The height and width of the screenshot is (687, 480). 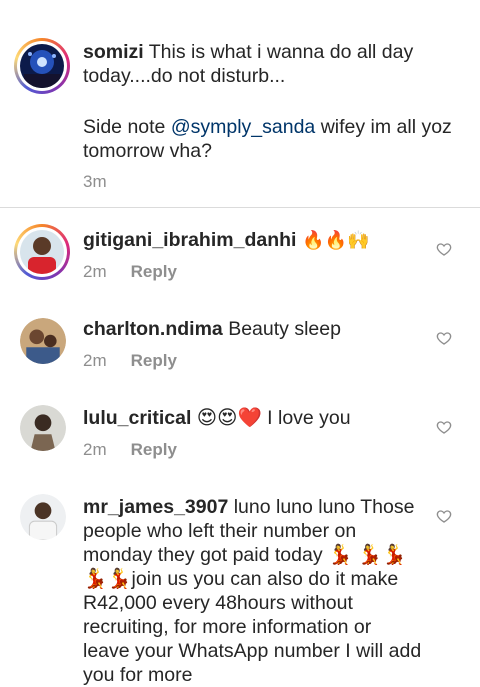 I want to click on comment-username: gitigani_ibrahim_danhi, so click(x=189, y=240).